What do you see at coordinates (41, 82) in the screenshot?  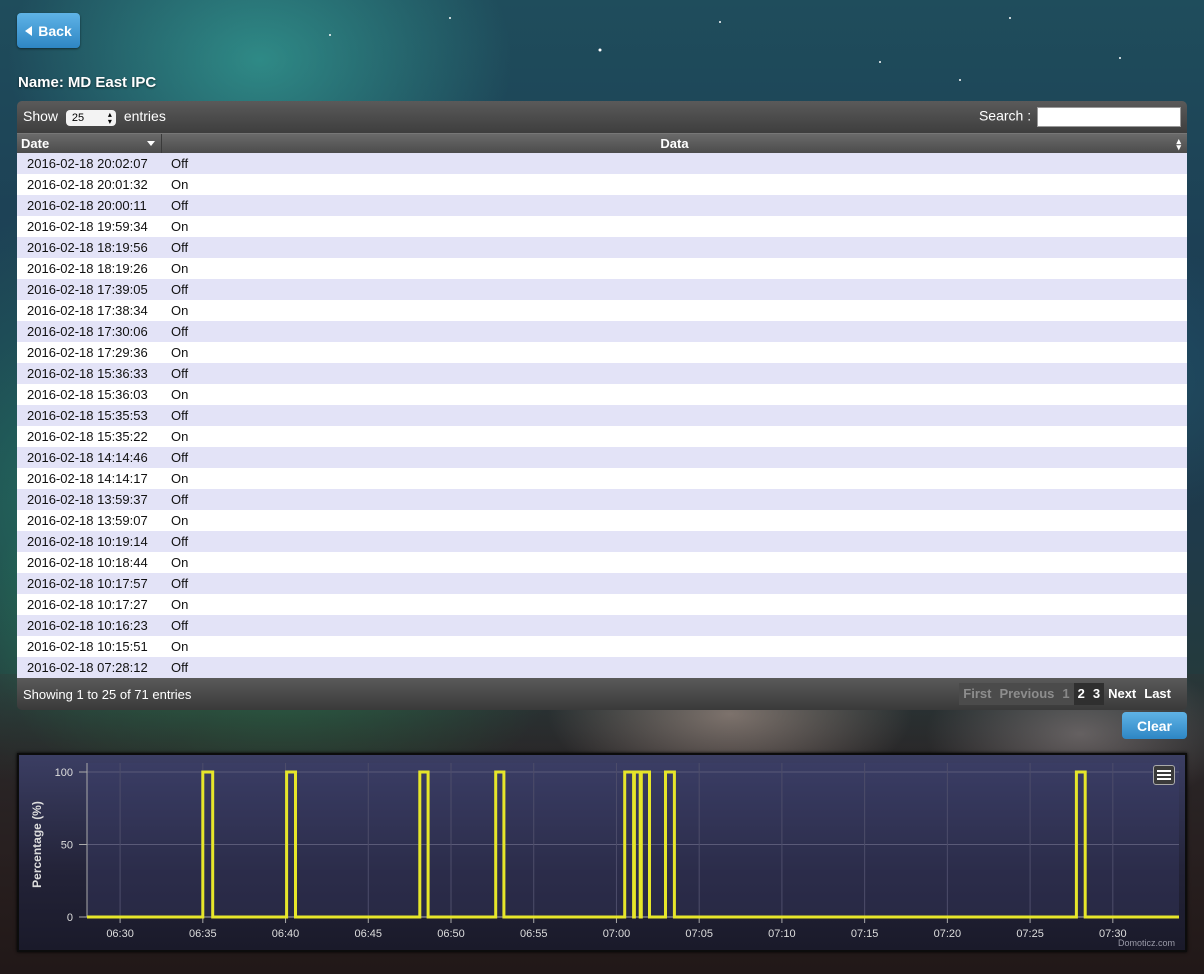 I see `device-name-label: Name:` at bounding box center [41, 82].